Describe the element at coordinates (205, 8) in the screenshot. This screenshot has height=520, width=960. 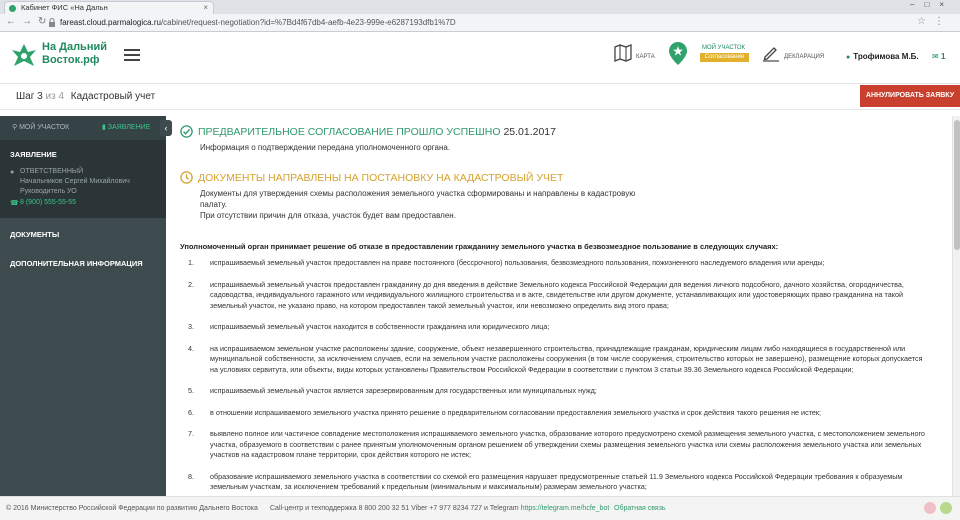
I see `close-tab-icon: ×` at that location.